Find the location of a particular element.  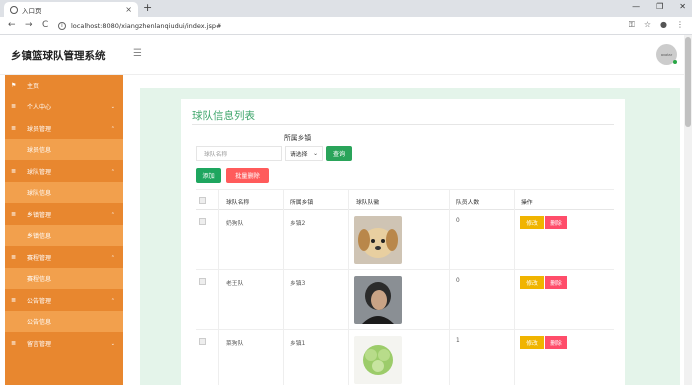

sidebar-item-label: 球队管理 is located at coordinates (39, 172).